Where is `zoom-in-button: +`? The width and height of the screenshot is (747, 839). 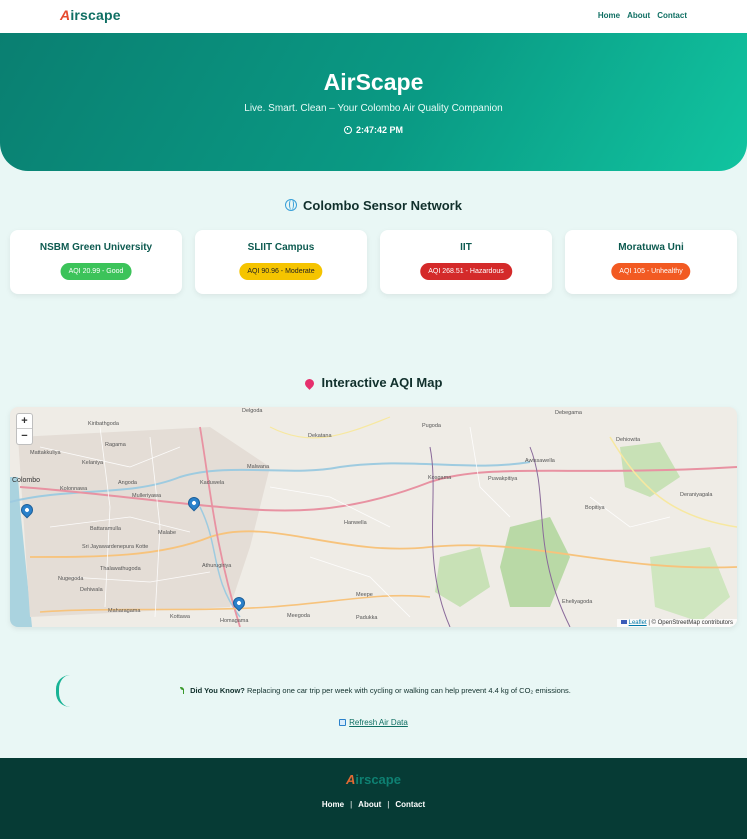
zoom-in-button: + is located at coordinates (24, 421).